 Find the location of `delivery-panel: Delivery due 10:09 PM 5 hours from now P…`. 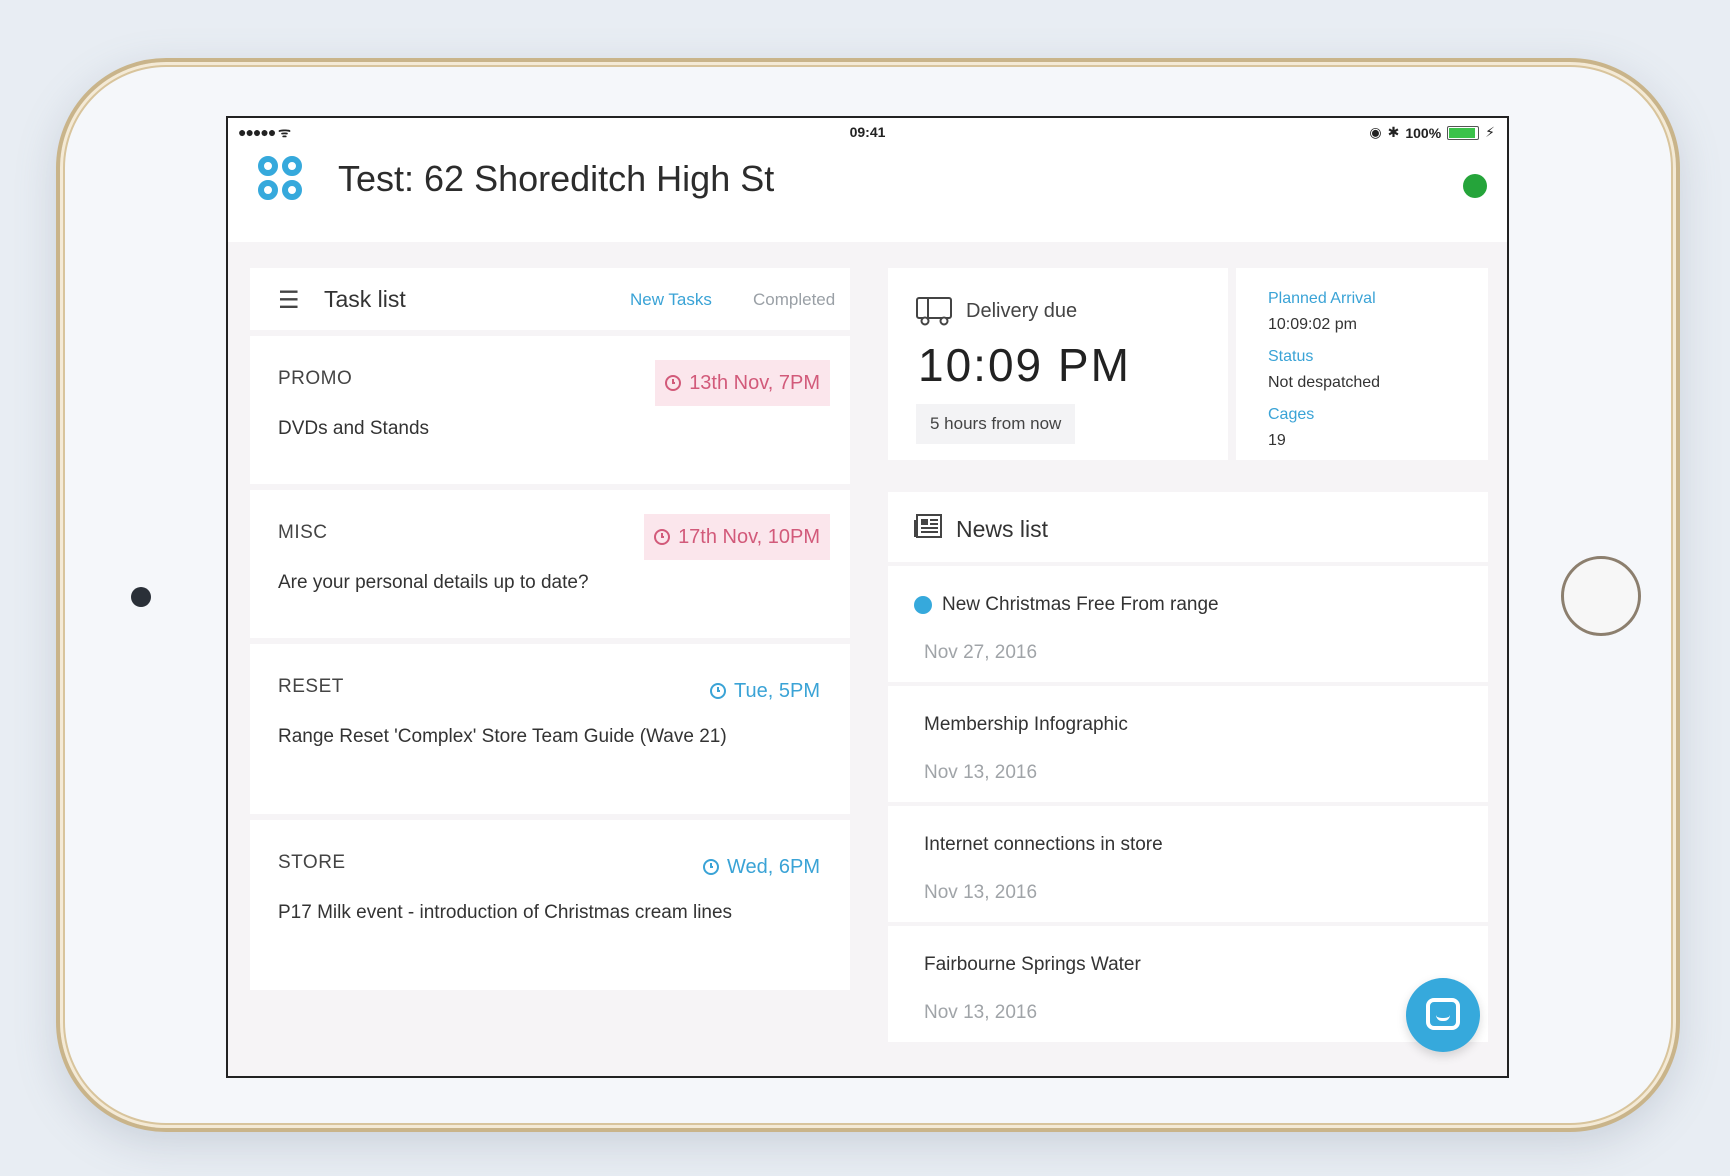

delivery-panel: Delivery due 10:09 PM 5 hours from now P… is located at coordinates (1188, 364).